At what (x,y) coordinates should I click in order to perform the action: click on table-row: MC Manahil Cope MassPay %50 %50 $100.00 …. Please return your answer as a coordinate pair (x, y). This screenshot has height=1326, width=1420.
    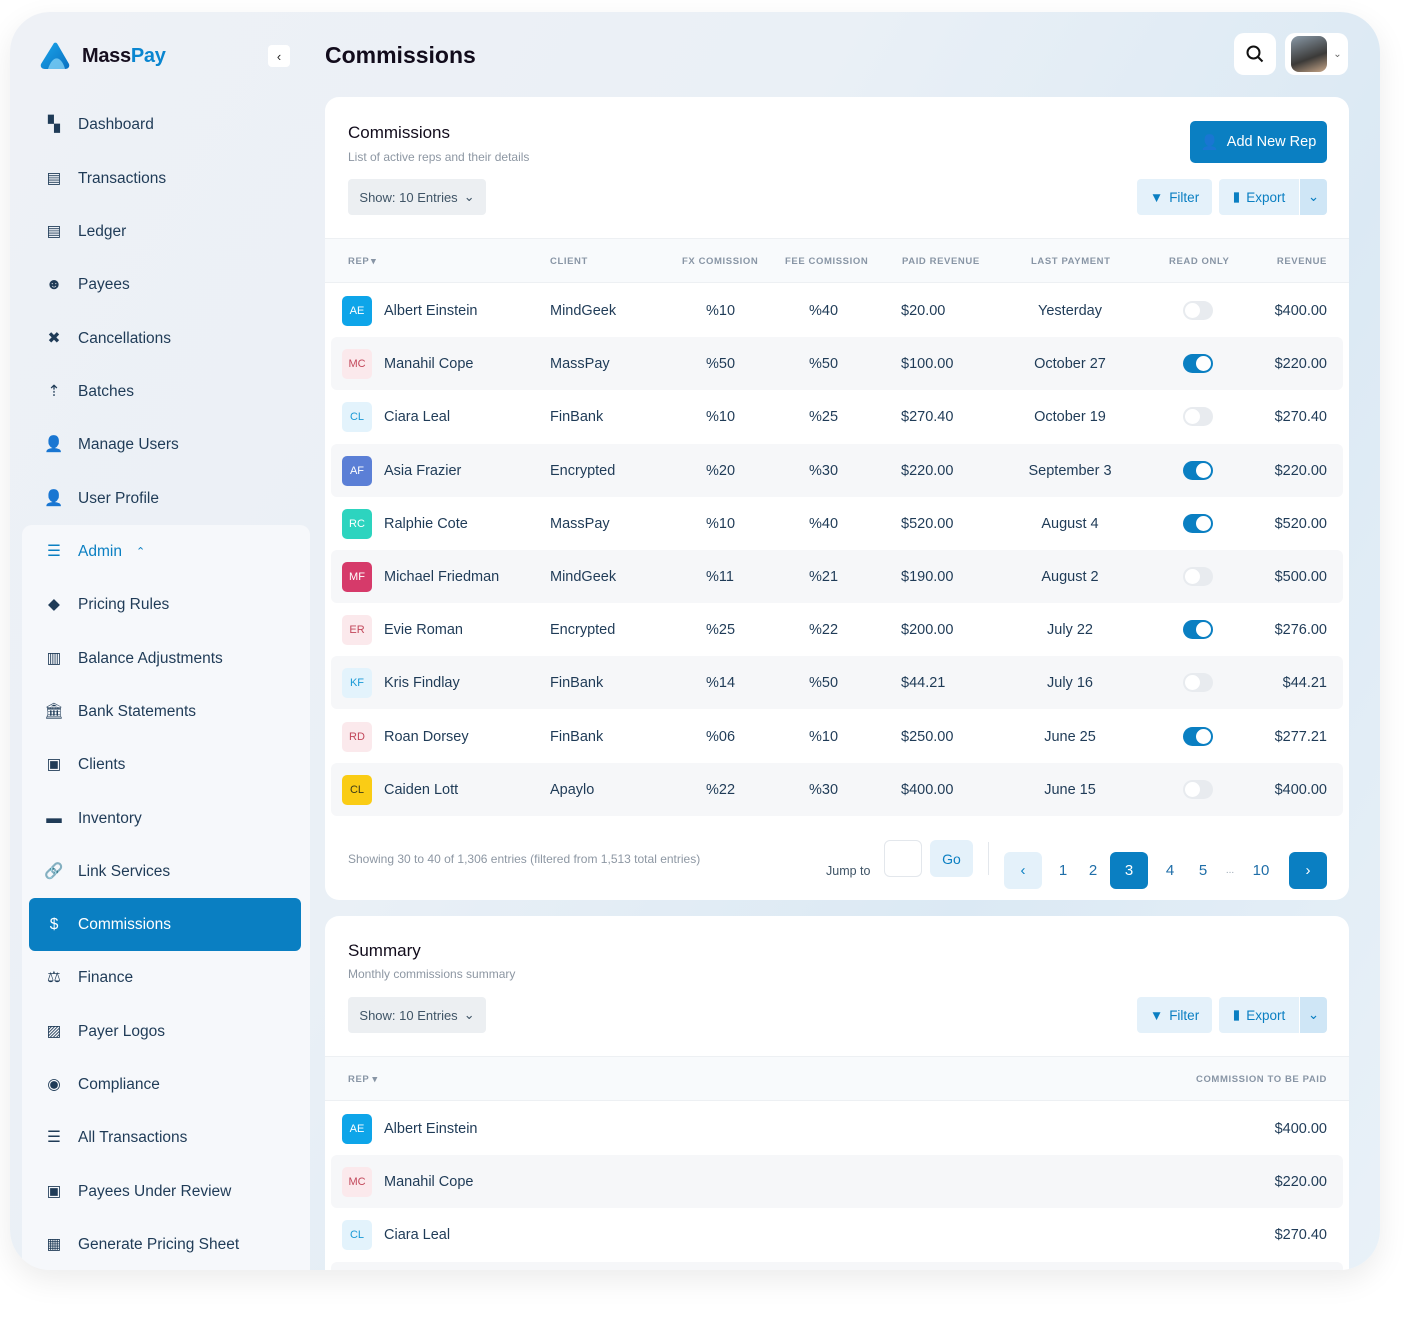
    Looking at the image, I should click on (837, 364).